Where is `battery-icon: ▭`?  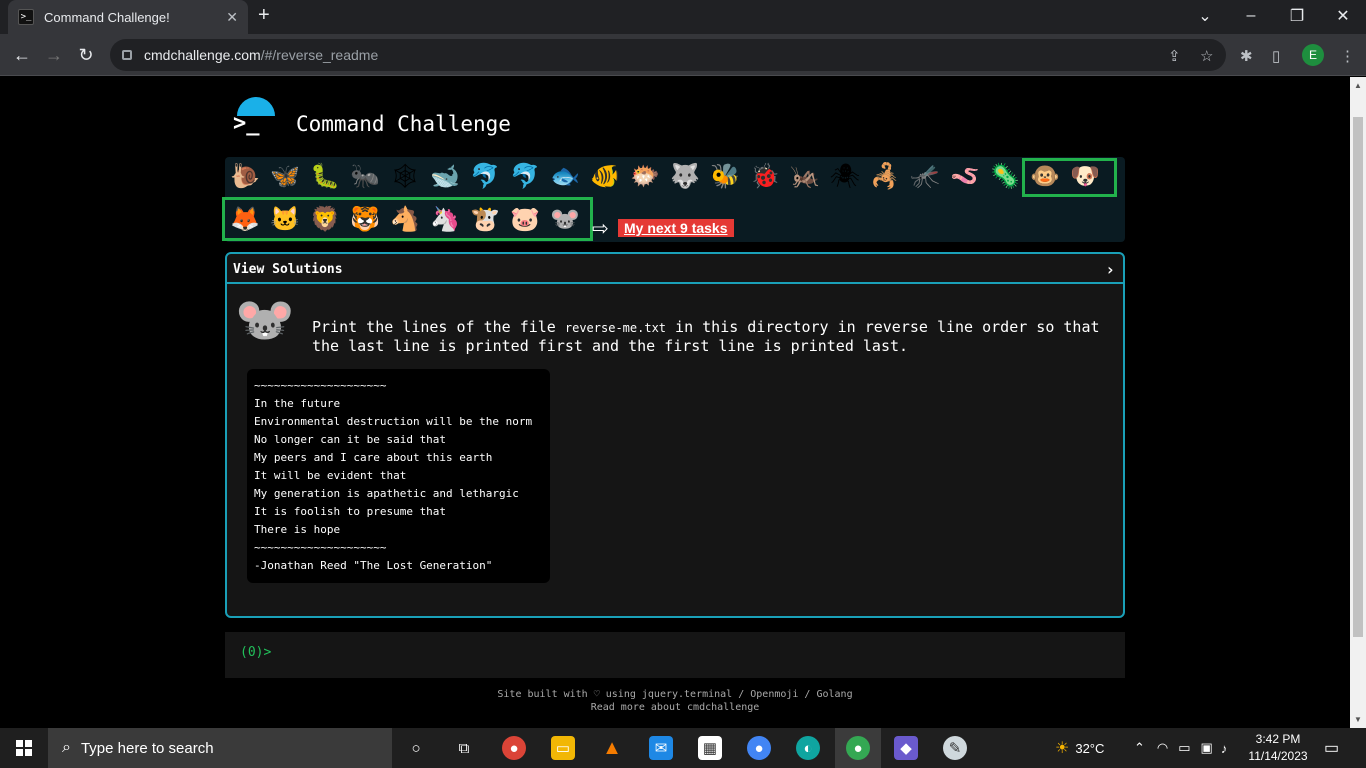
battery-icon: ▭ is located at coordinates (1184, 748).